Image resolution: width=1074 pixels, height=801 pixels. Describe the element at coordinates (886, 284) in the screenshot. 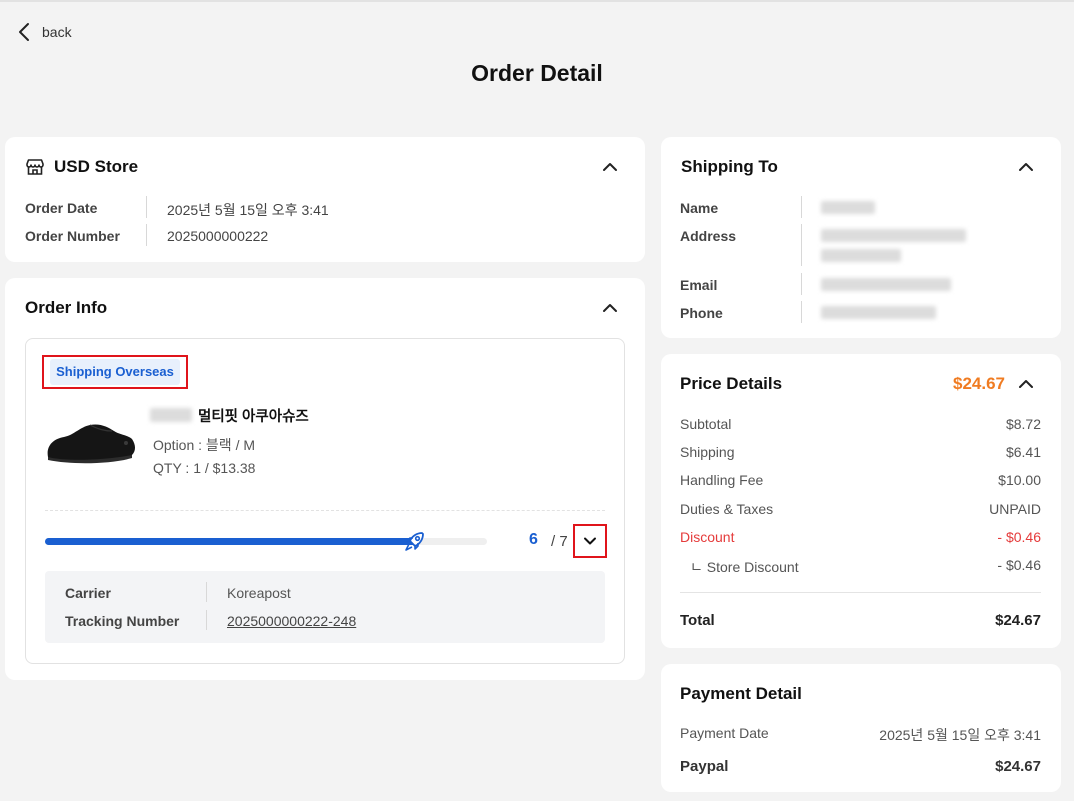

I see `email-value-blurred` at that location.